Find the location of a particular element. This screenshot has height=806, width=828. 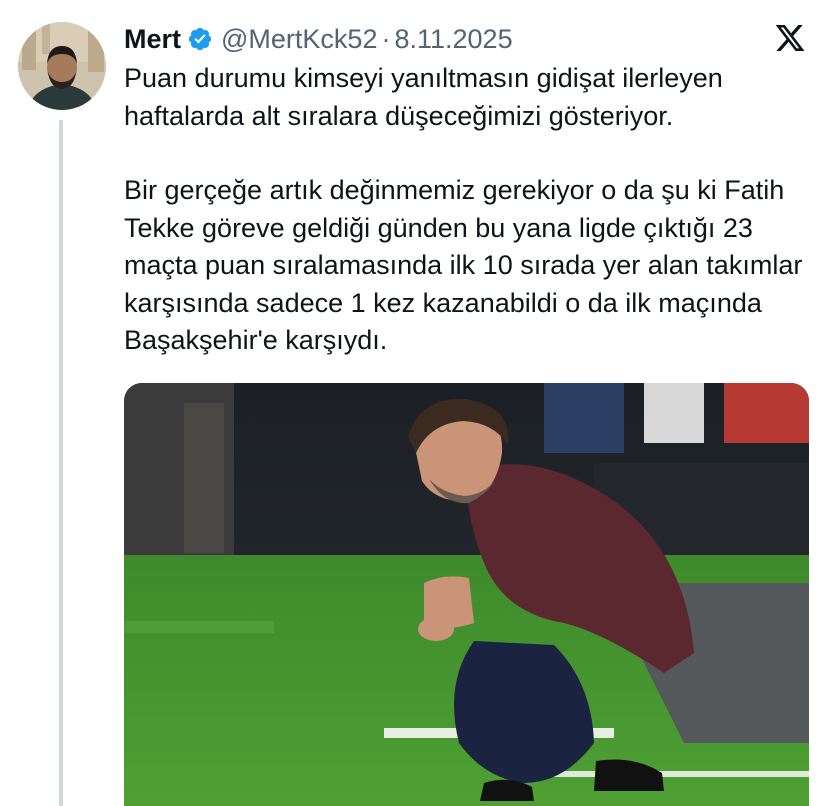

author-handle: @MertKck52 is located at coordinates (299, 39).